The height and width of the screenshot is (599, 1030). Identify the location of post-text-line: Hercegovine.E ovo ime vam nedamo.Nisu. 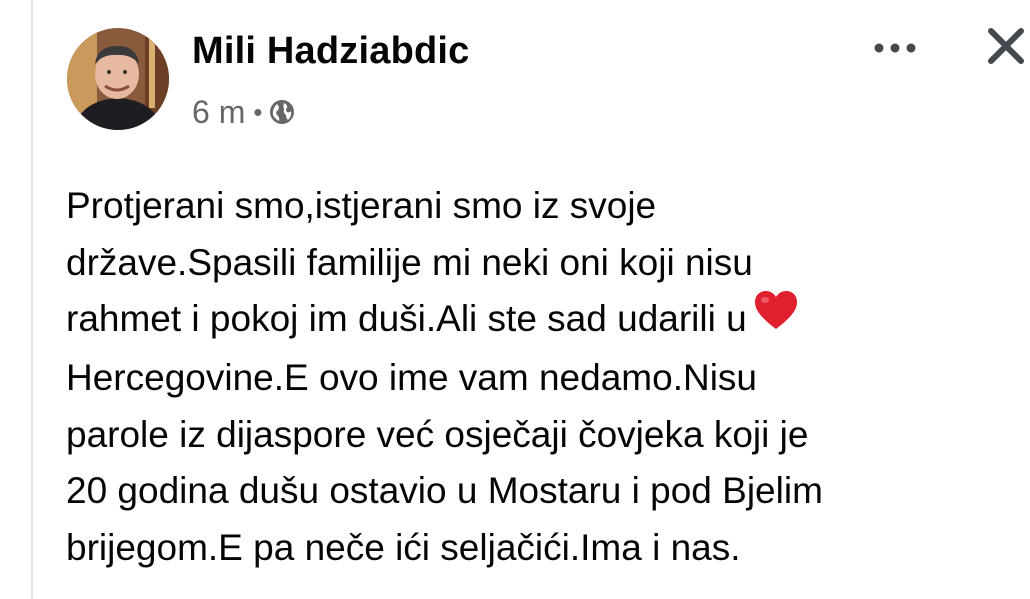
(411, 378).